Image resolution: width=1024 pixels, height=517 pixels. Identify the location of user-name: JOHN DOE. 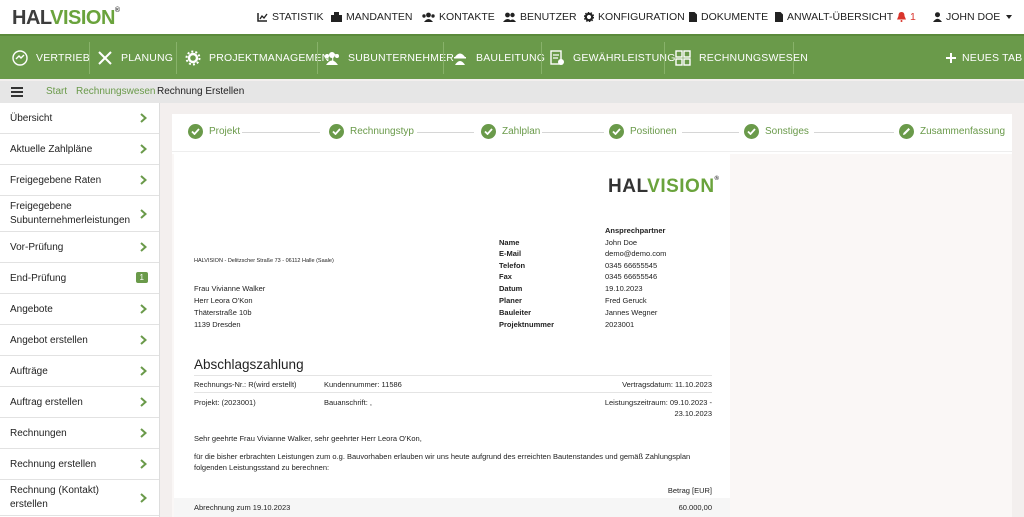
(973, 17).